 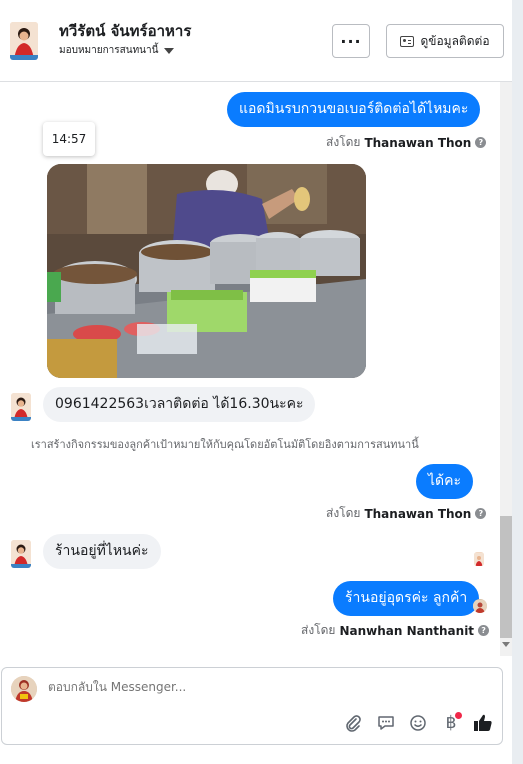 I want to click on assign-conversation-label: มอบหมายการสนทนานี้, so click(x=109, y=50).